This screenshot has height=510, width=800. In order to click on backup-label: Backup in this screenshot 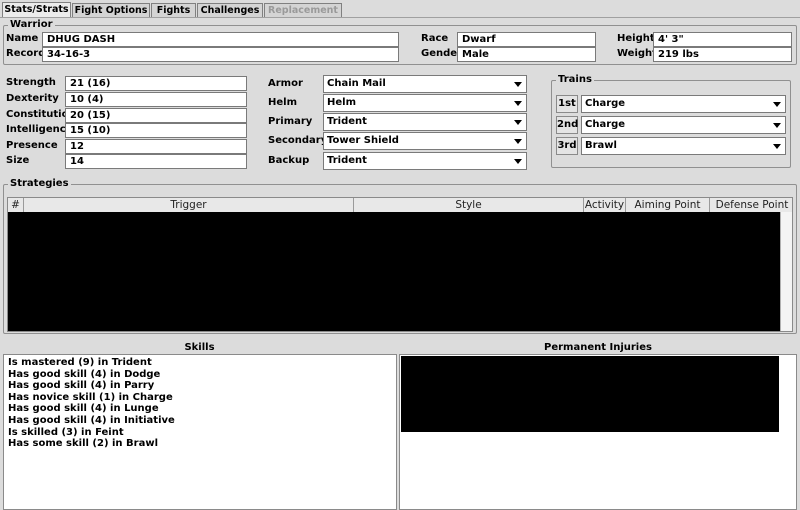, I will do `click(289, 160)`.